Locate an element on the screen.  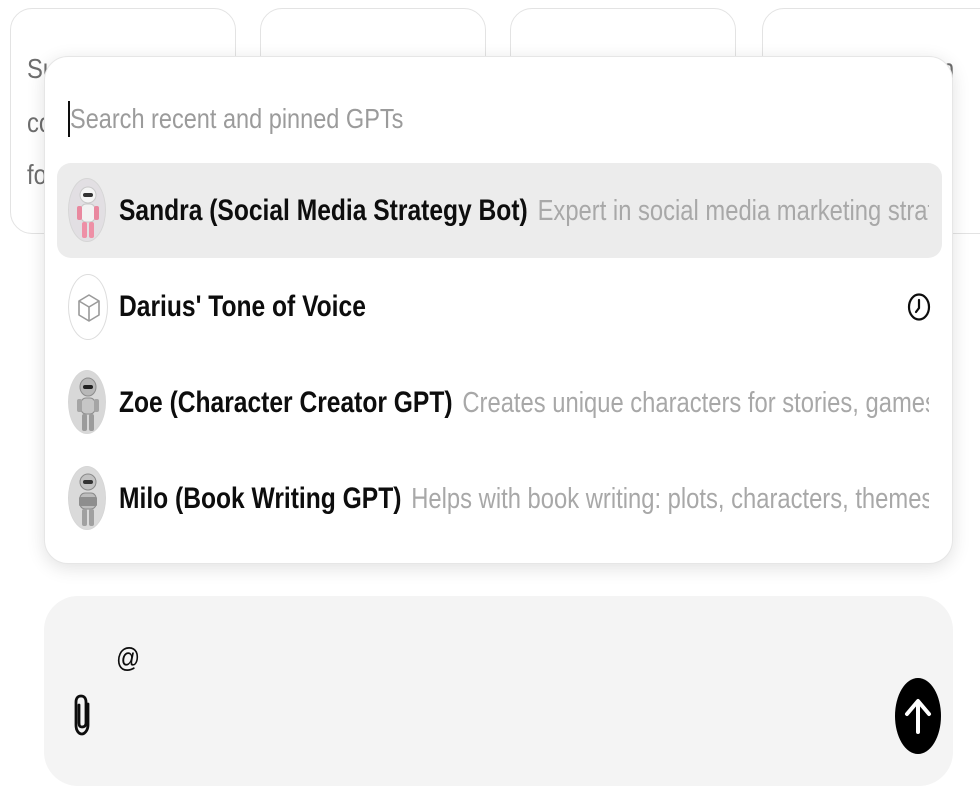
gpt-name: Darius' Tone of Voice is located at coordinates (242, 306).